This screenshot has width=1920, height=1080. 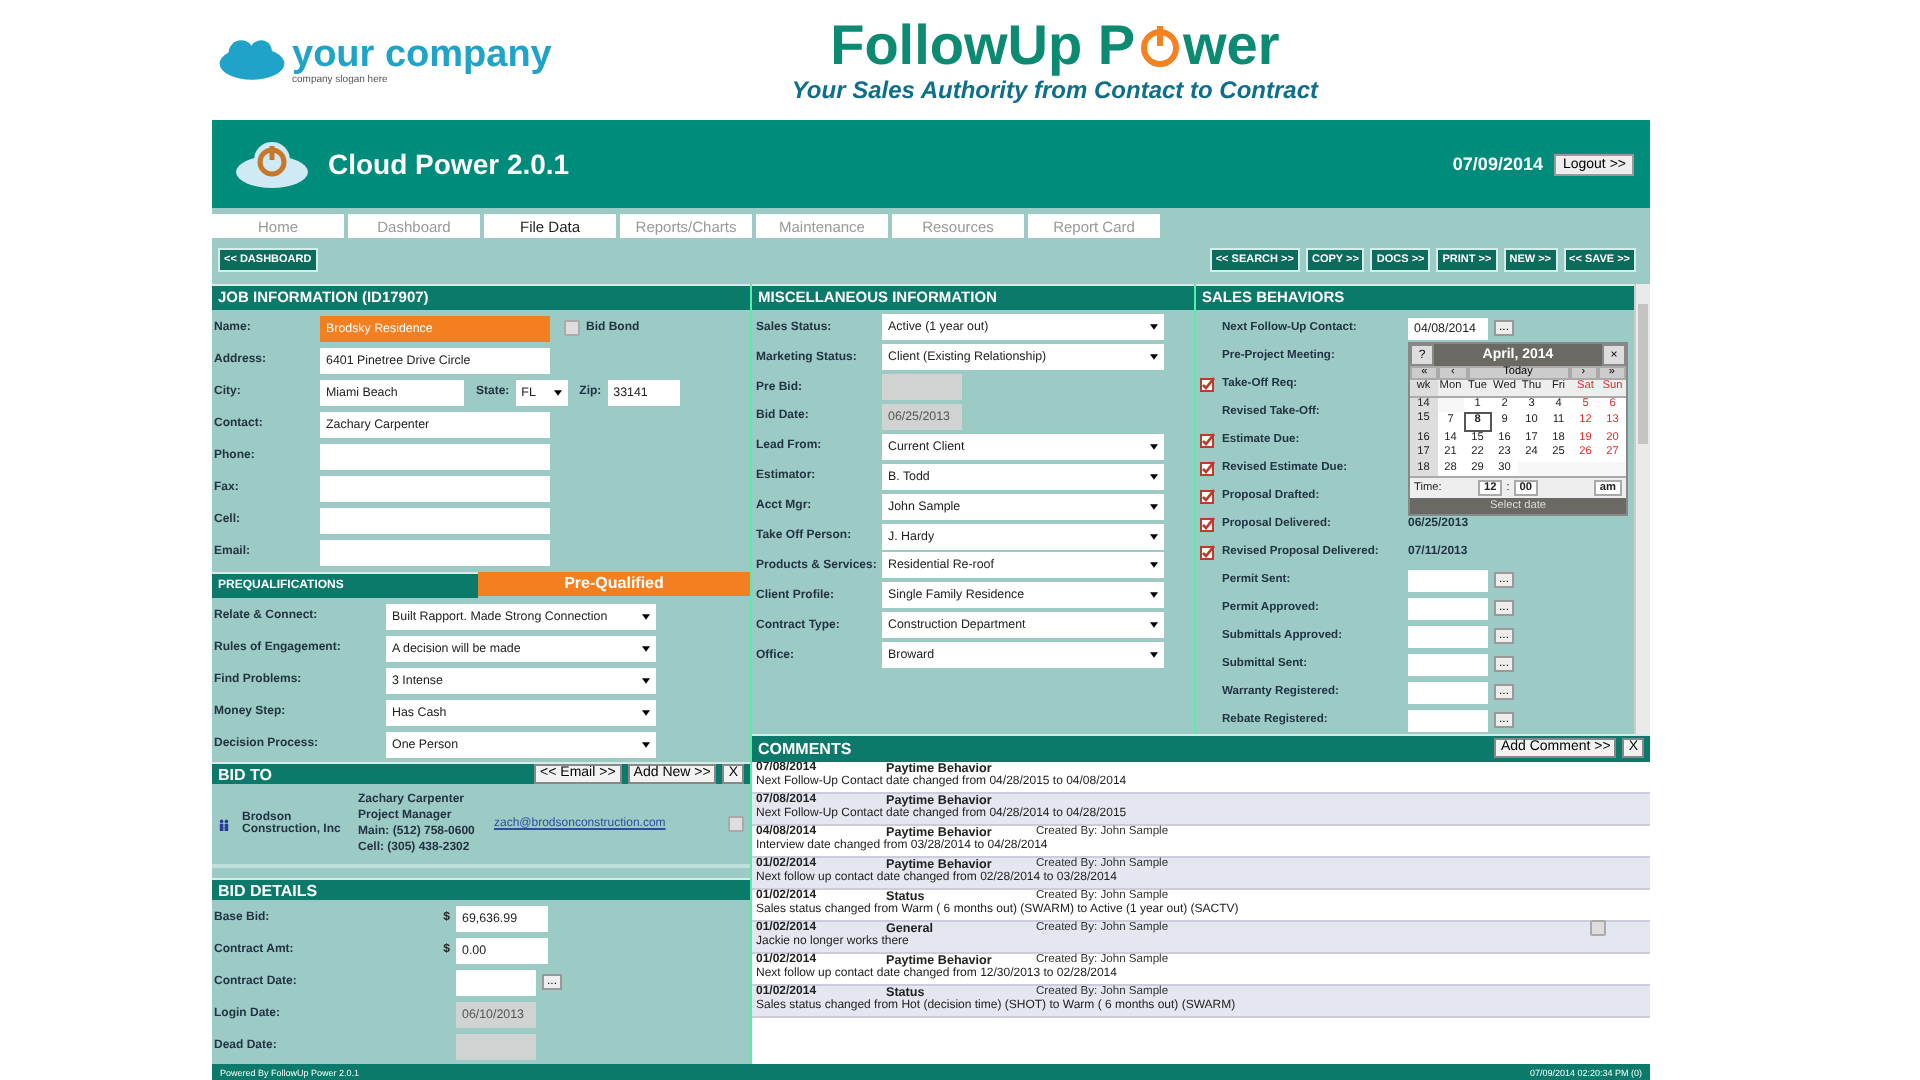 I want to click on power-icon, so click(x=1159, y=46).